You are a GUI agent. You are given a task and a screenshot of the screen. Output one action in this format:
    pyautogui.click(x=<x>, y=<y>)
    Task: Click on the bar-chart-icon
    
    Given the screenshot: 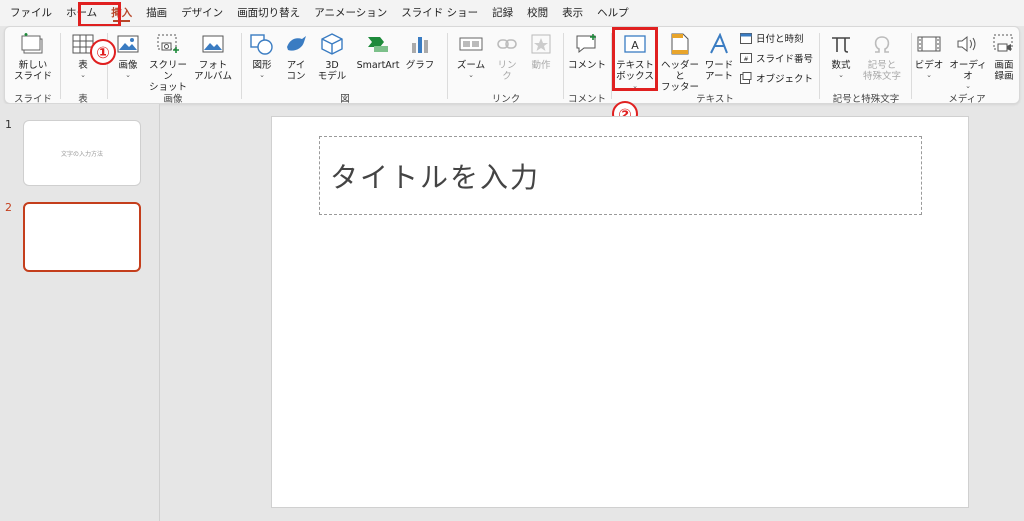 What is the action you would take?
    pyautogui.click(x=420, y=44)
    